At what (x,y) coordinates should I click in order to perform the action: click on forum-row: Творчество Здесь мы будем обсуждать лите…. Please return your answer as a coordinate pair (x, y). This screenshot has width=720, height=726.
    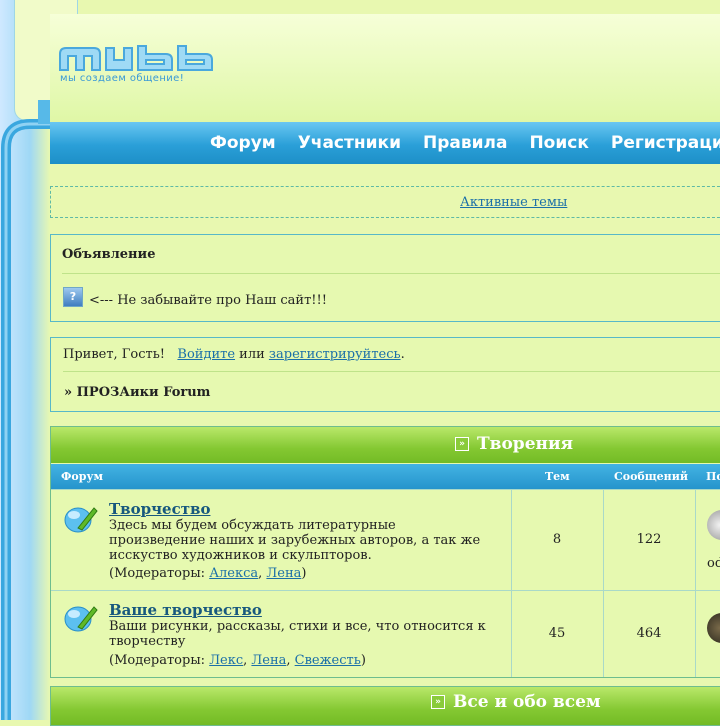
    Looking at the image, I should click on (385, 539).